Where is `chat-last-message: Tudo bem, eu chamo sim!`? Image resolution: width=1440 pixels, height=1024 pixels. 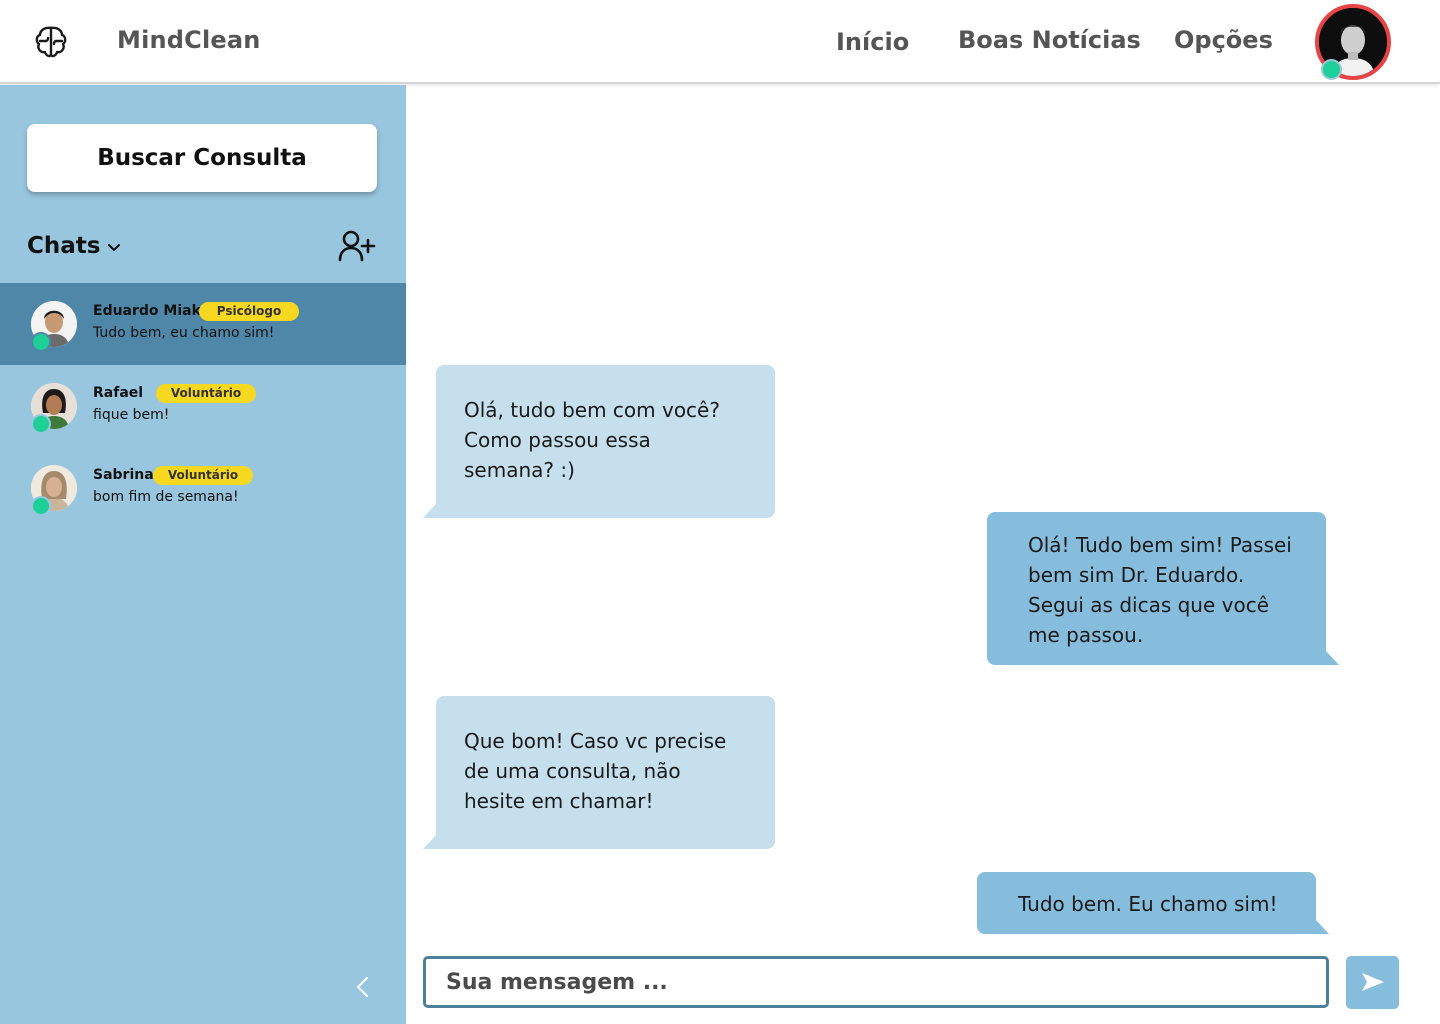 chat-last-message: Tudo bem, eu chamo sim! is located at coordinates (184, 333).